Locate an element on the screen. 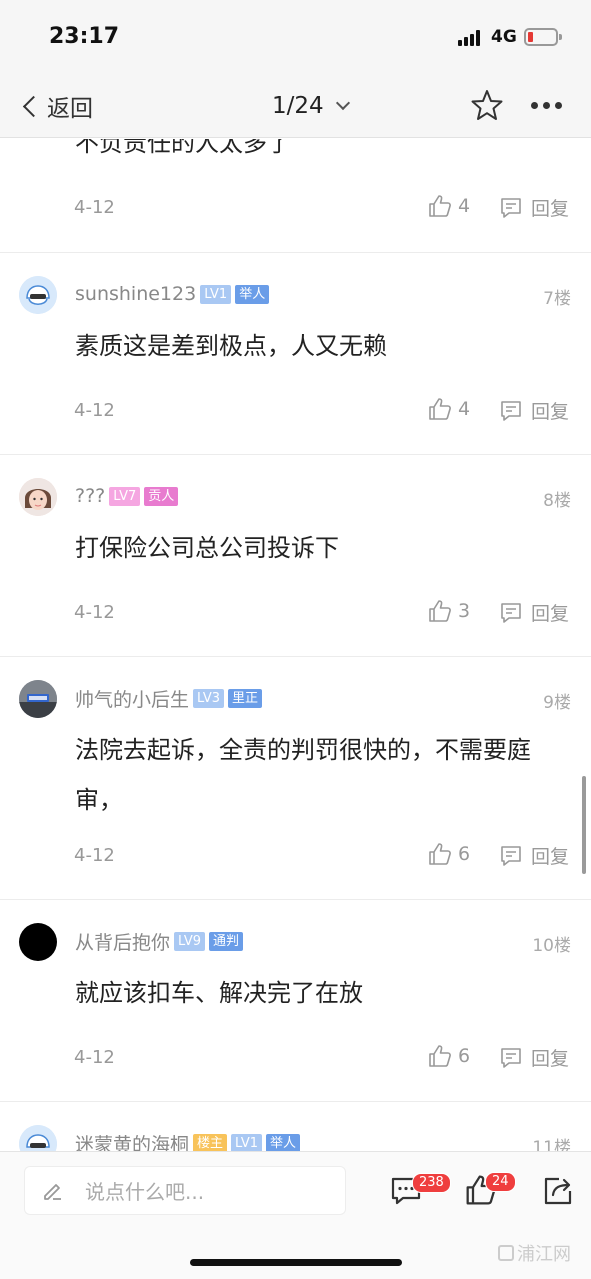 The width and height of the screenshot is (591, 1279). rank-badge: 通判 is located at coordinates (226, 941).